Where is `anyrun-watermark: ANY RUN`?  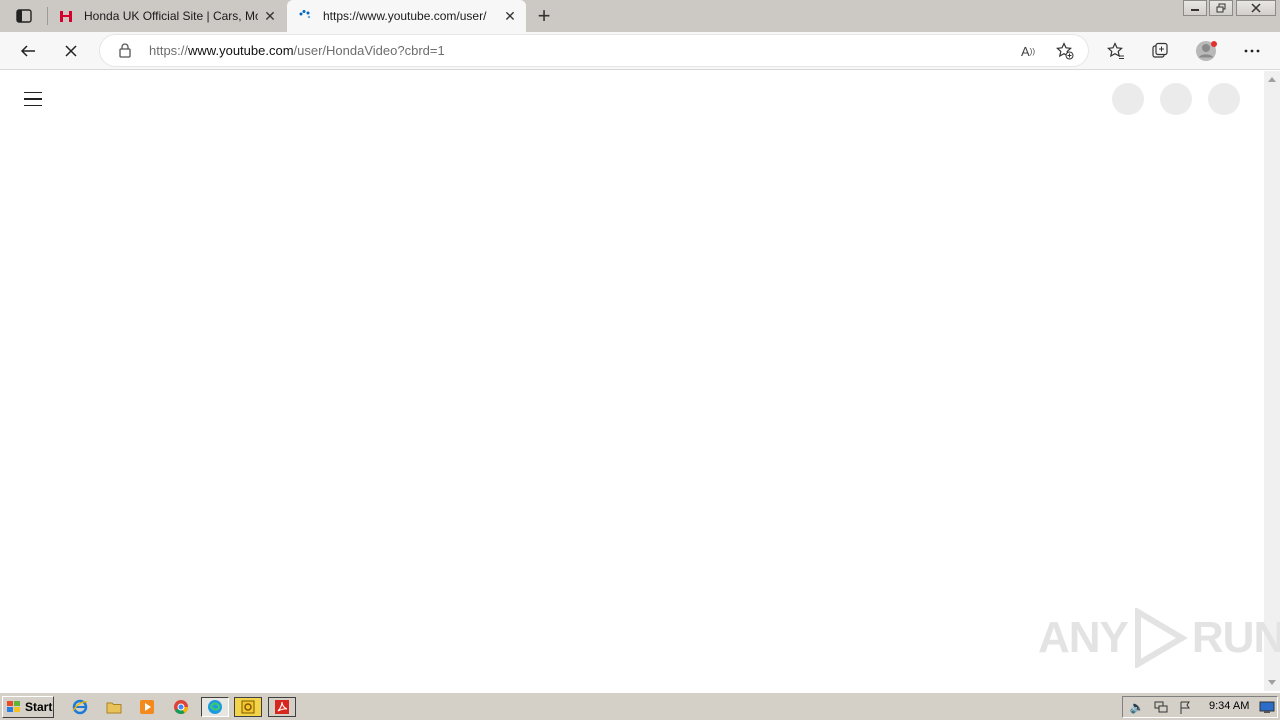 anyrun-watermark: ANY RUN is located at coordinates (1159, 638).